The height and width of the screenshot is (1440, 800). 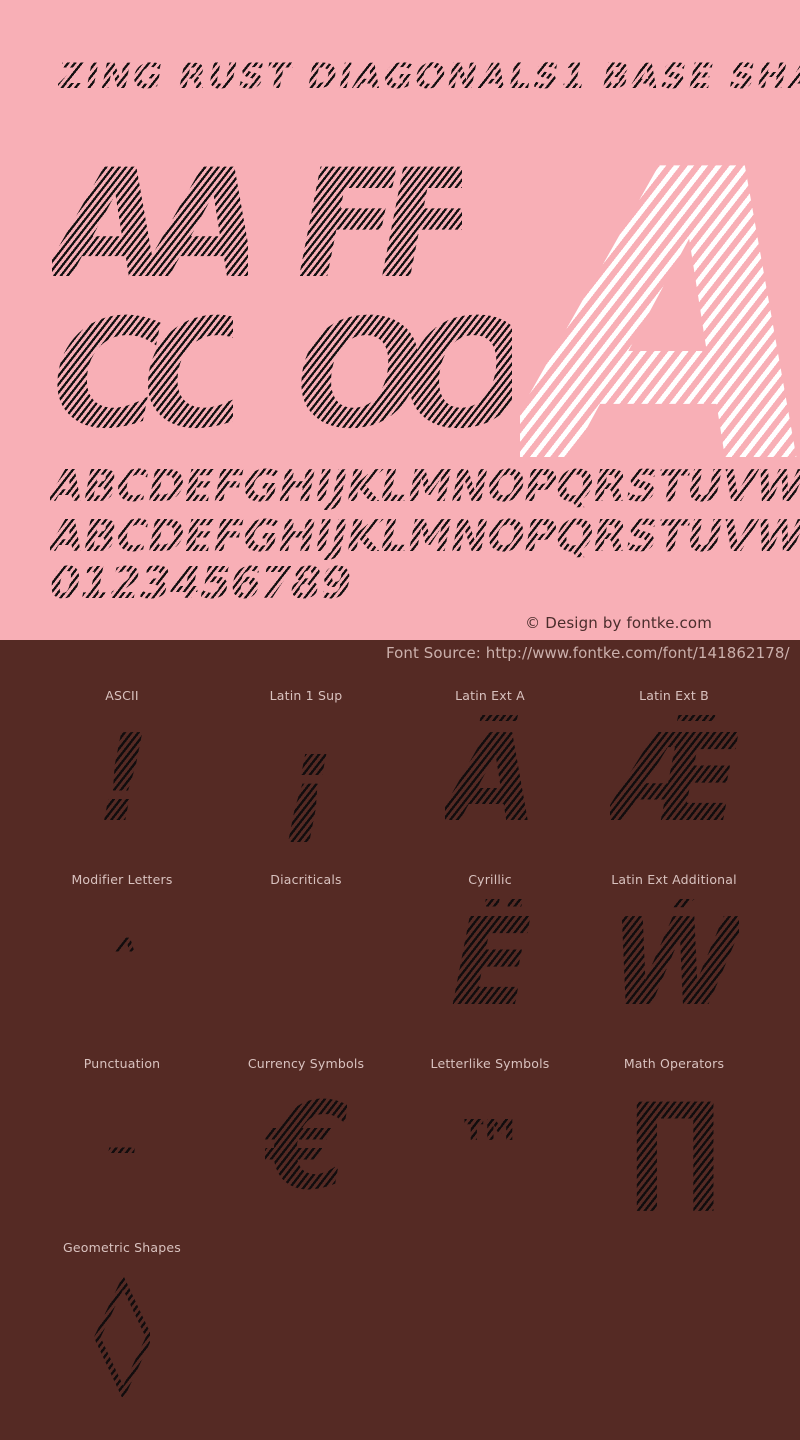 I want to click on unicode-block-cell: Geometric Shapes ◊, so click(x=122, y=1316).